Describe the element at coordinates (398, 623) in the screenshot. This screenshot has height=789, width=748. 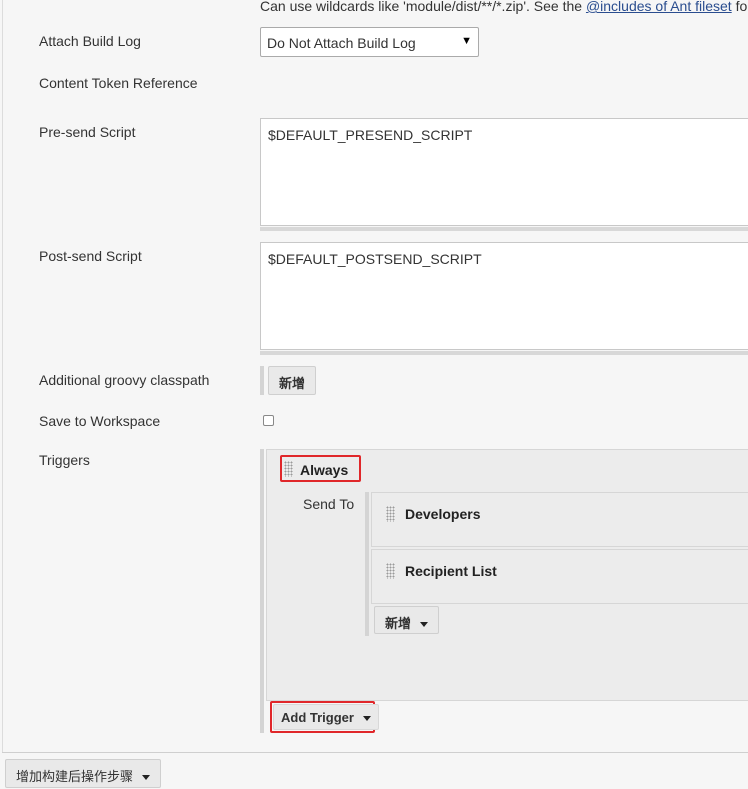
I see `add-recipient-label: 新增` at that location.